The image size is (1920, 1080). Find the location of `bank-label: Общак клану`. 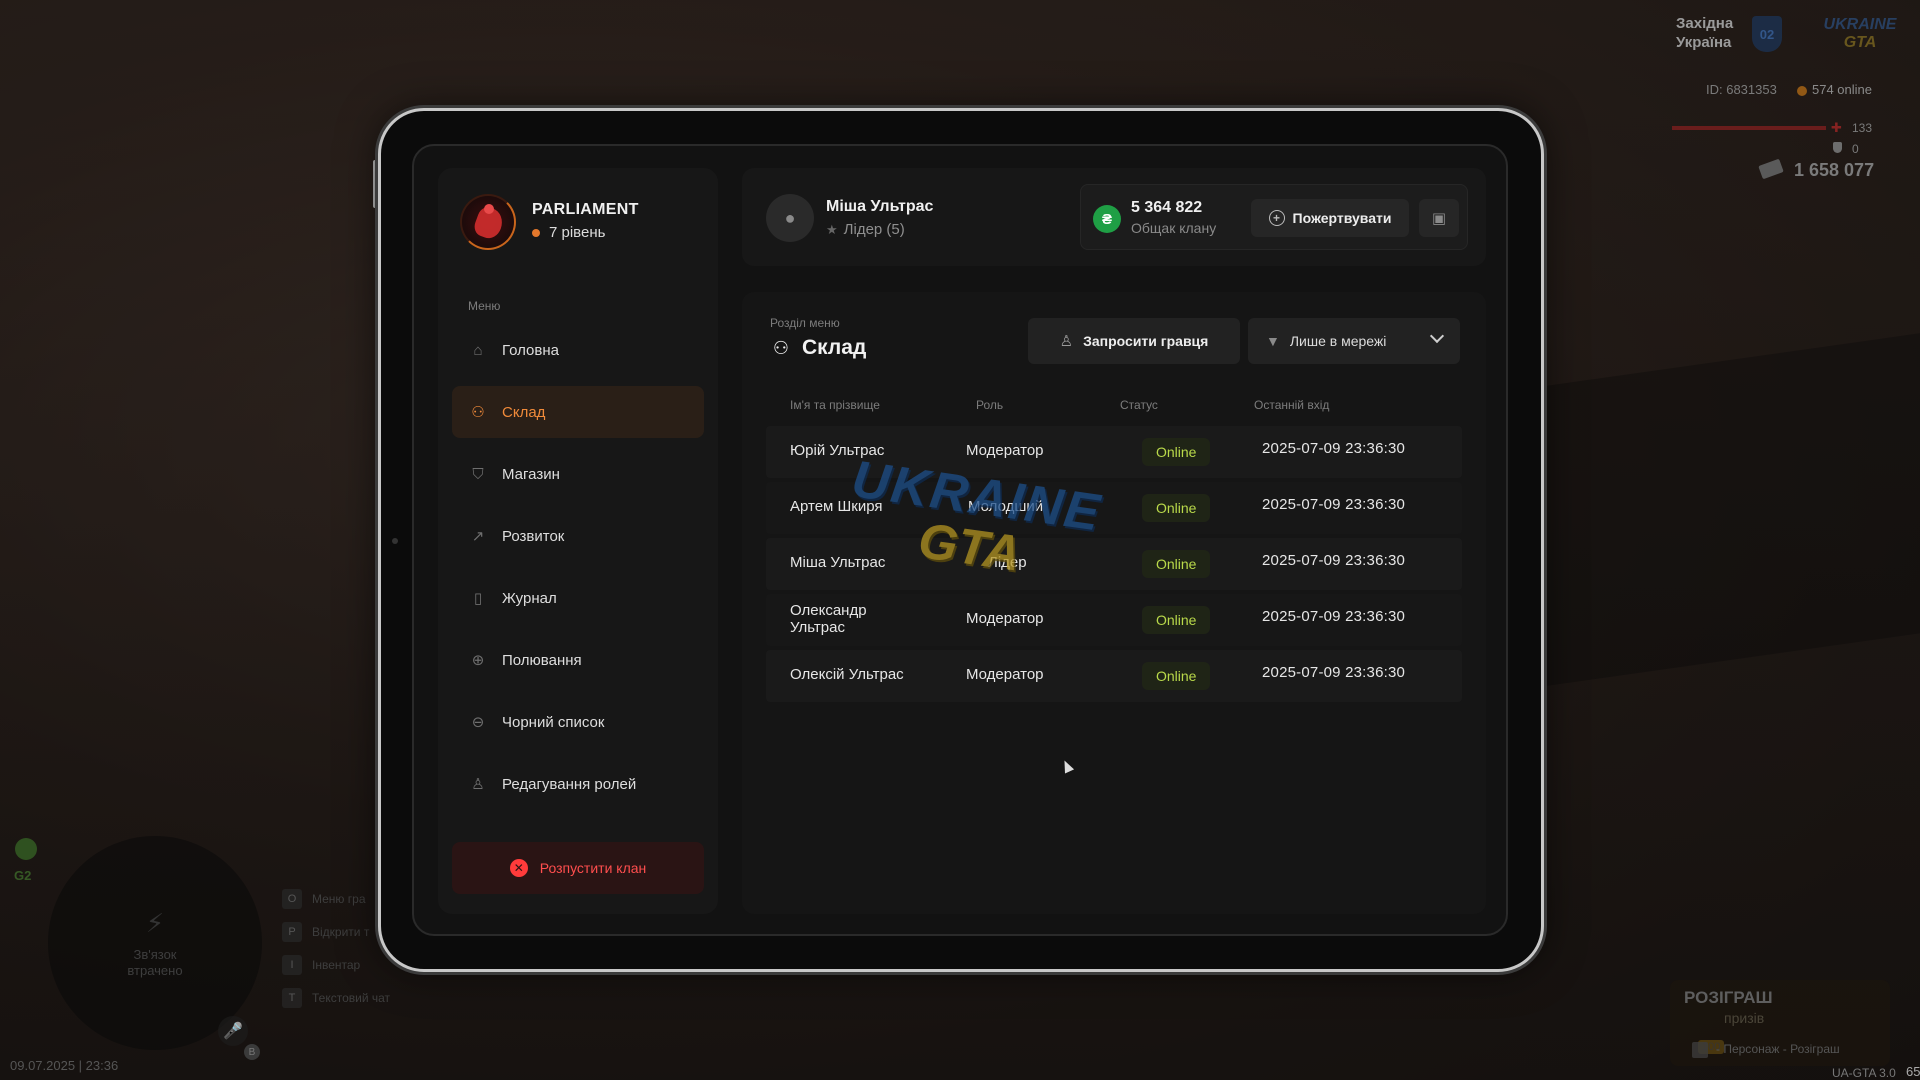

bank-label: Общак клану is located at coordinates (1174, 228).